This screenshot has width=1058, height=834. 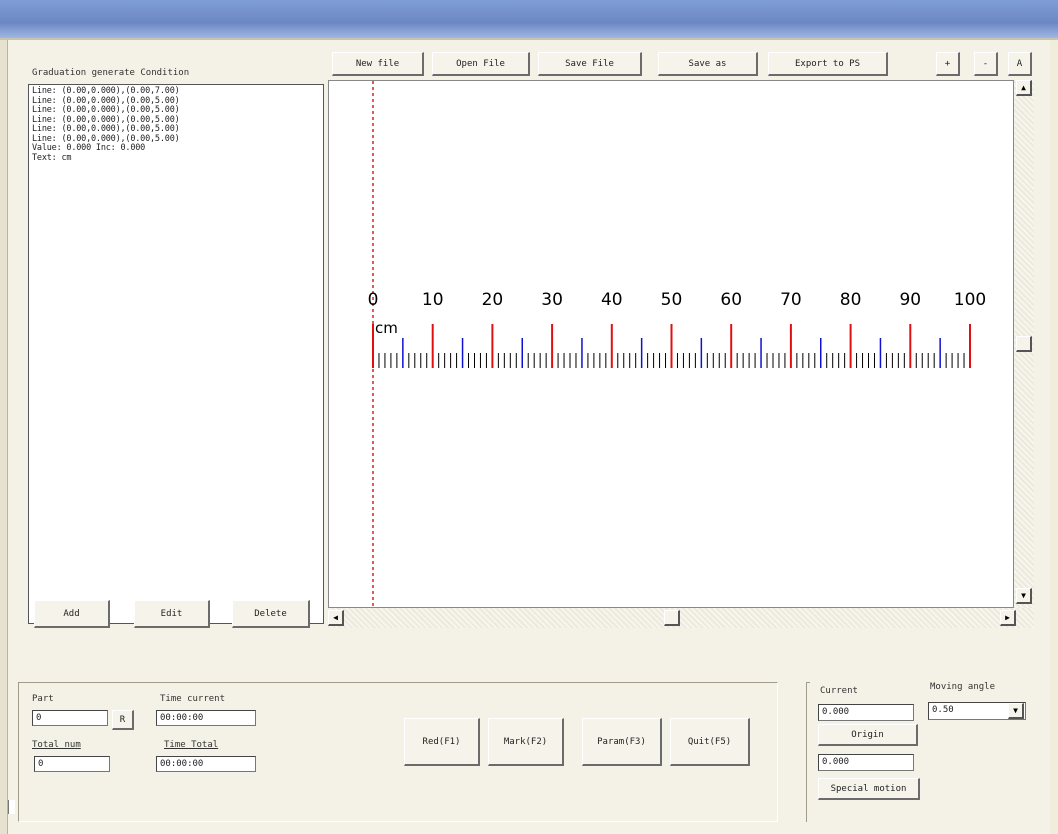 I want to click on add-condition-button: Add, so click(x=72, y=614).